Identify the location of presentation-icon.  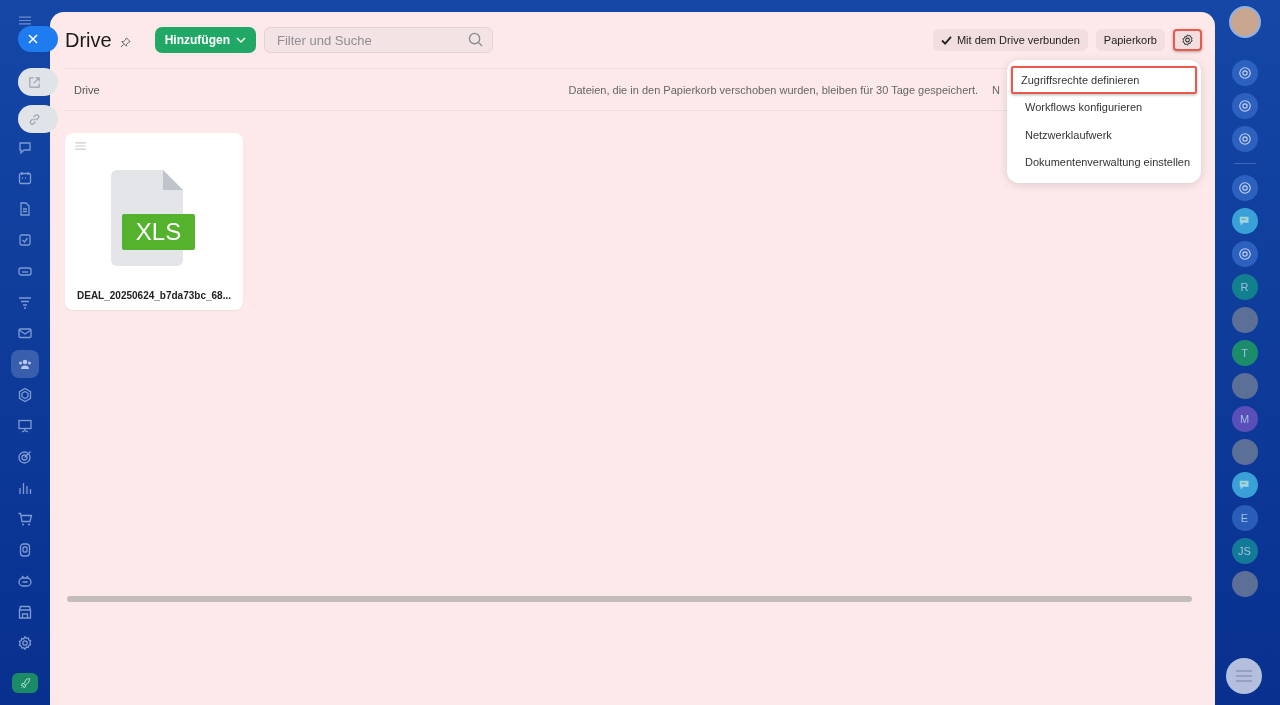
(25, 425).